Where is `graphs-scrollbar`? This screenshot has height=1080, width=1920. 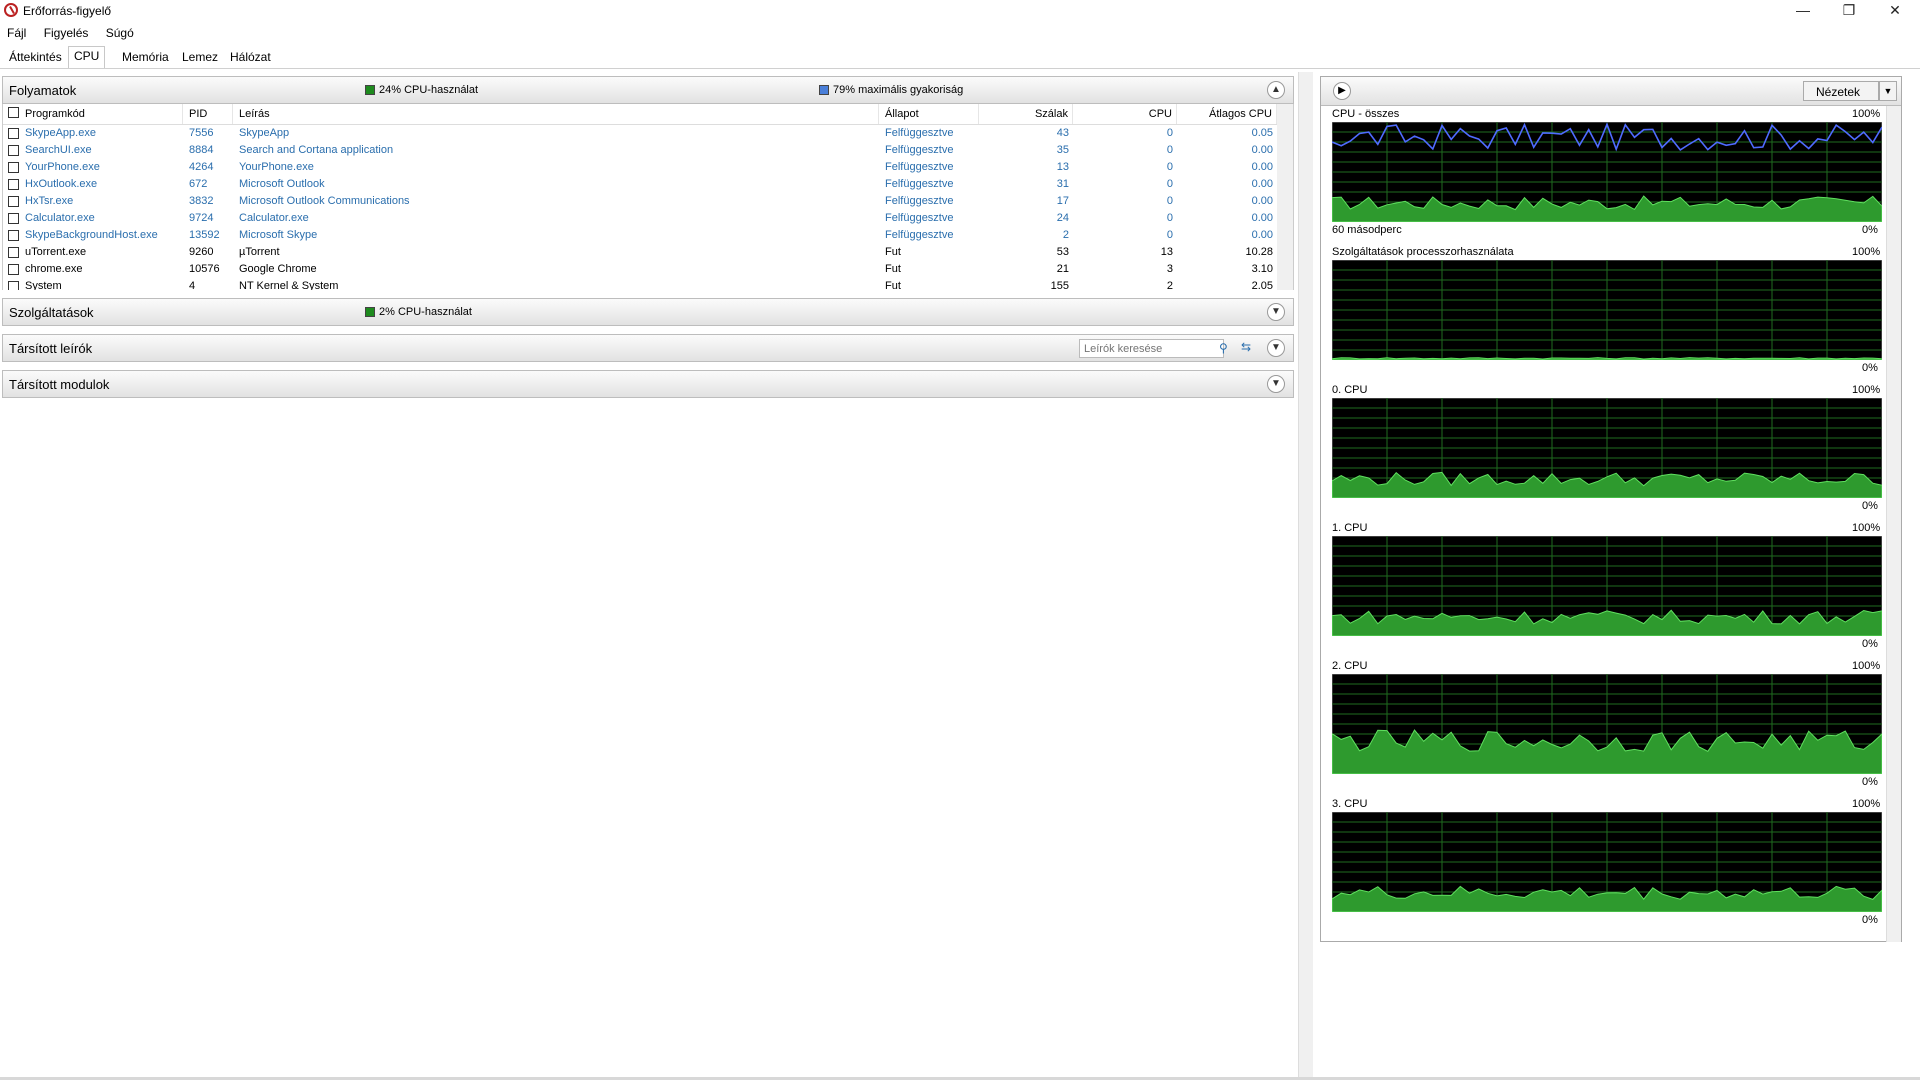 graphs-scrollbar is located at coordinates (1893, 524).